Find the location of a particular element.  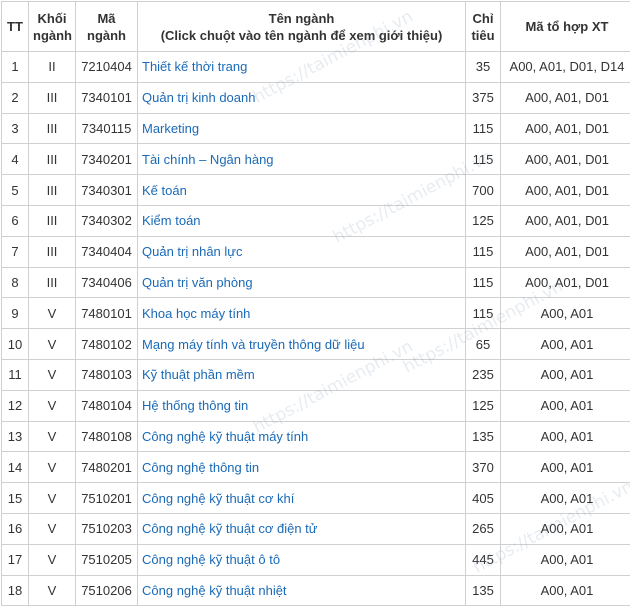

header-tt: TT is located at coordinates (15, 26).